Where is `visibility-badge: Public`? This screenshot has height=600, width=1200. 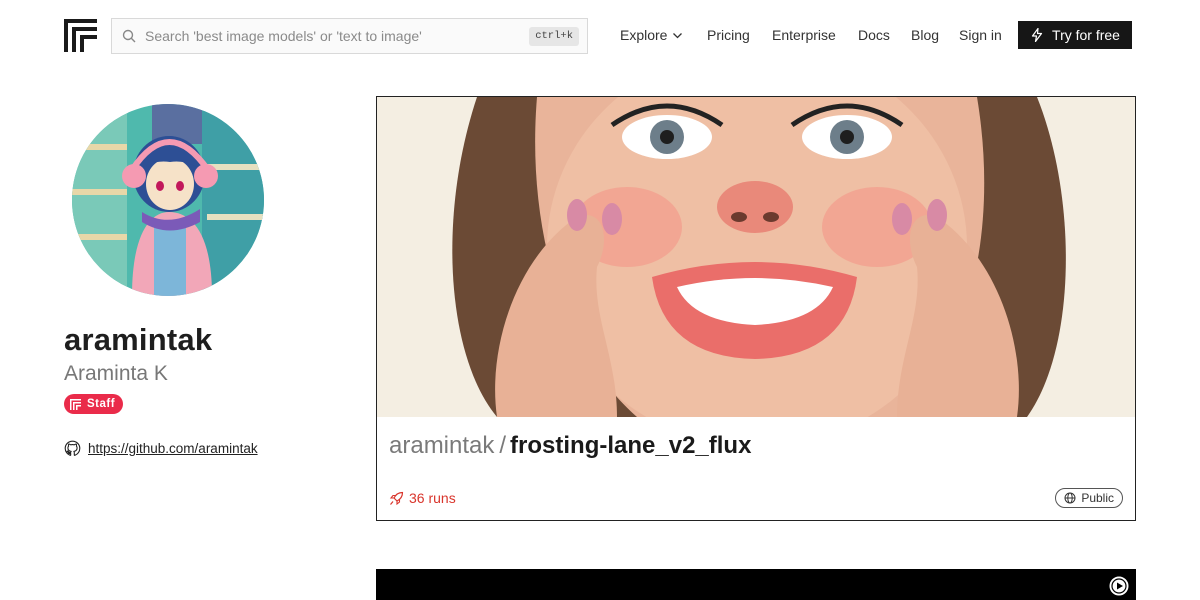 visibility-badge: Public is located at coordinates (1089, 498).